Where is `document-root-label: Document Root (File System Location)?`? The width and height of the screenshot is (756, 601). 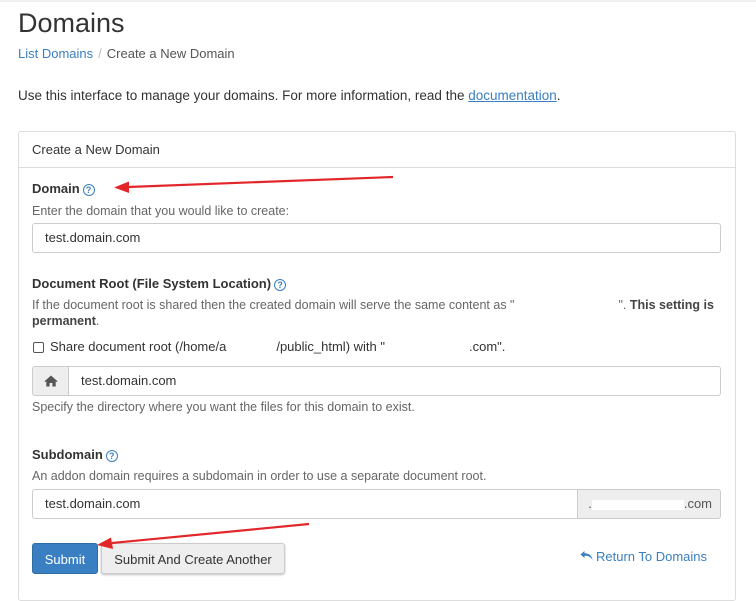 document-root-label: Document Root (File System Location)? is located at coordinates (159, 284).